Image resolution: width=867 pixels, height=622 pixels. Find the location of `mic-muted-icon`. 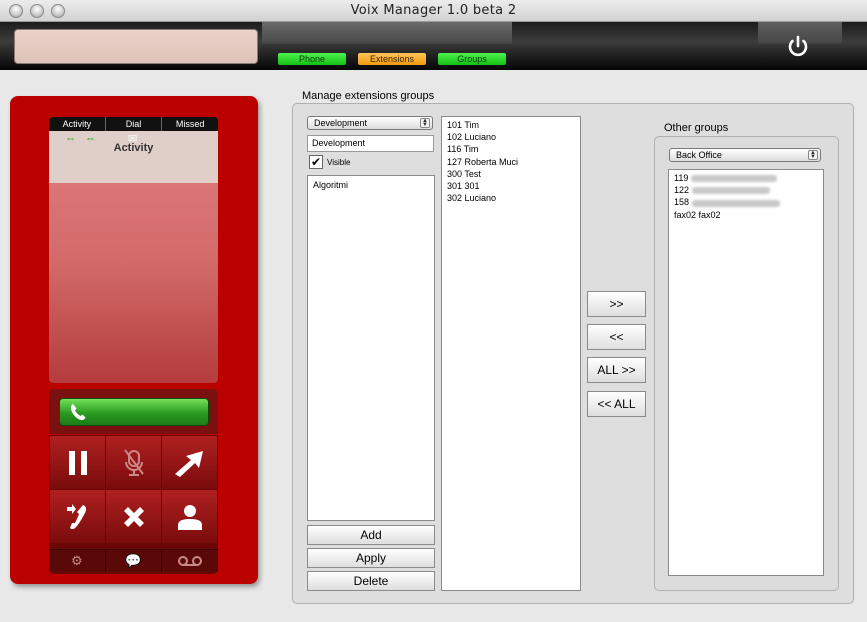

mic-muted-icon is located at coordinates (133, 462).